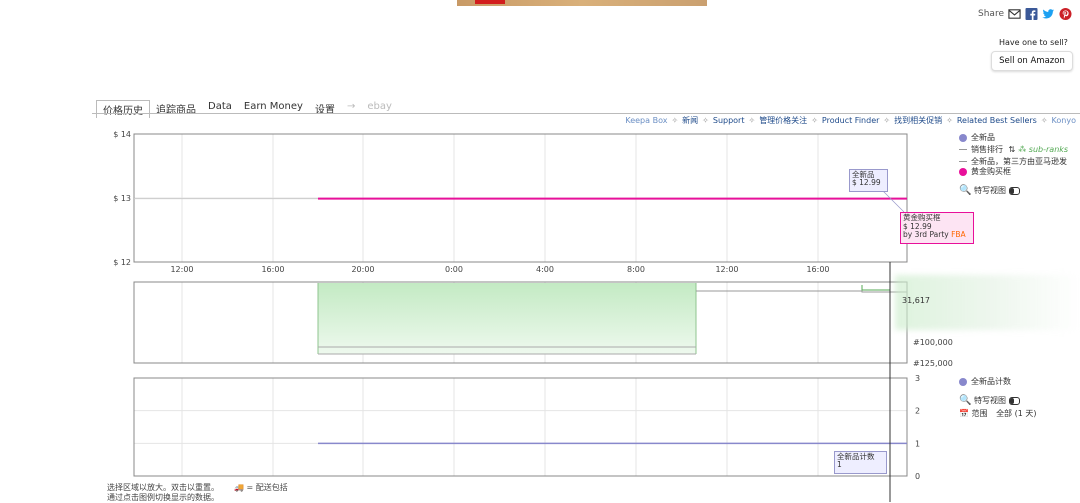  Describe the element at coordinates (545, 269) in the screenshot. I see `x-tick-label: 4:00` at that location.